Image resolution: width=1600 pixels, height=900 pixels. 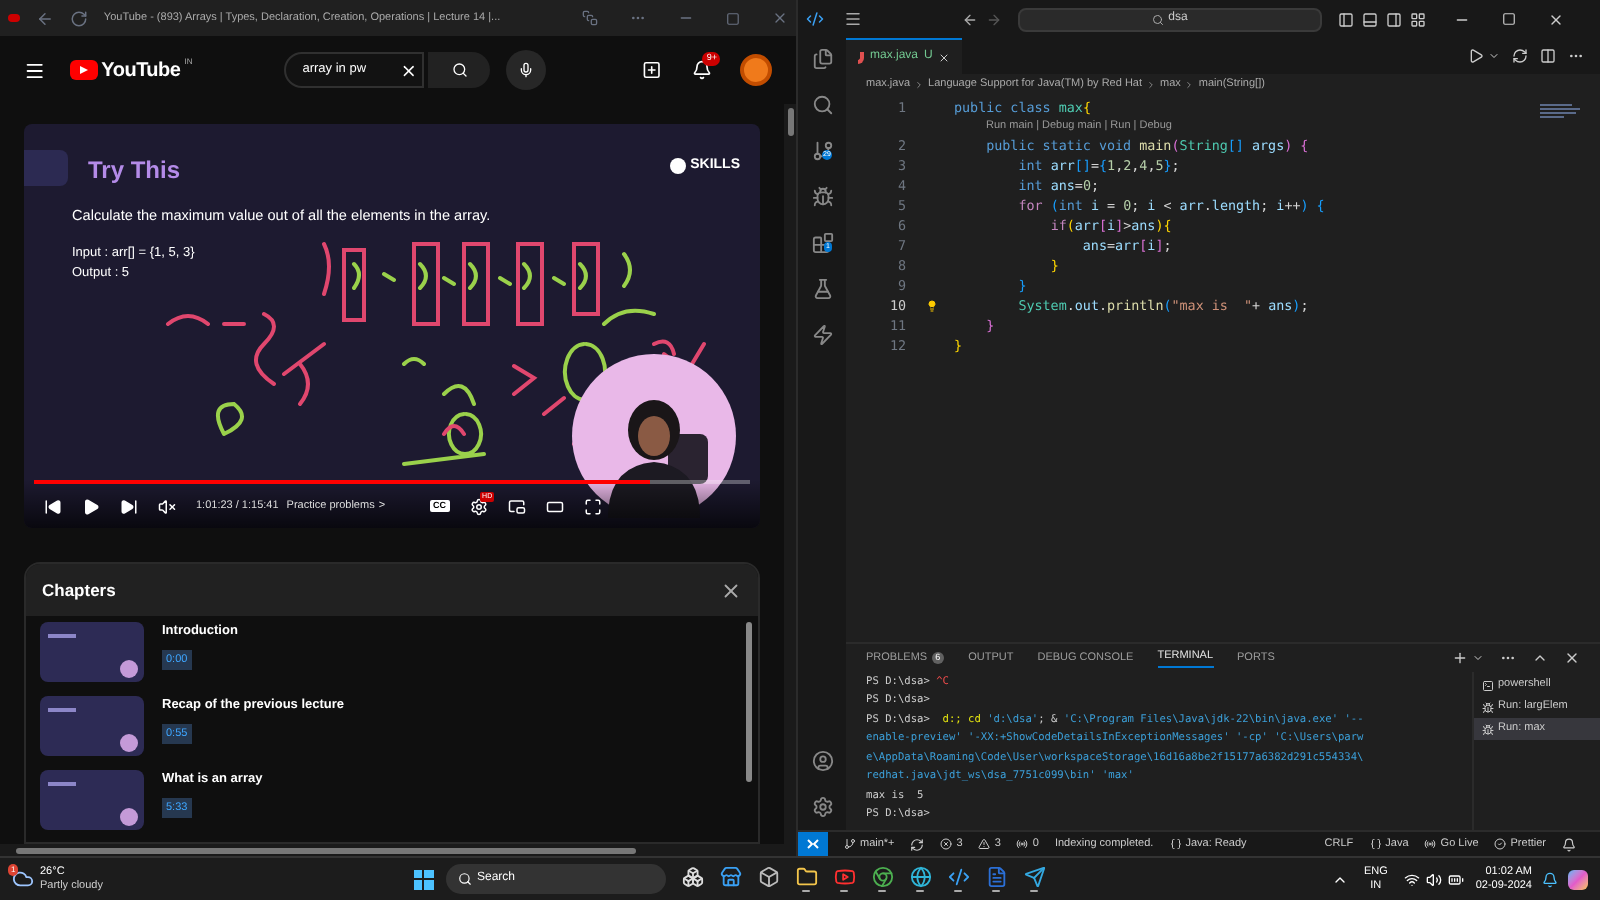 What do you see at coordinates (1488, 685) in the screenshot?
I see `terminal-icon` at bounding box center [1488, 685].